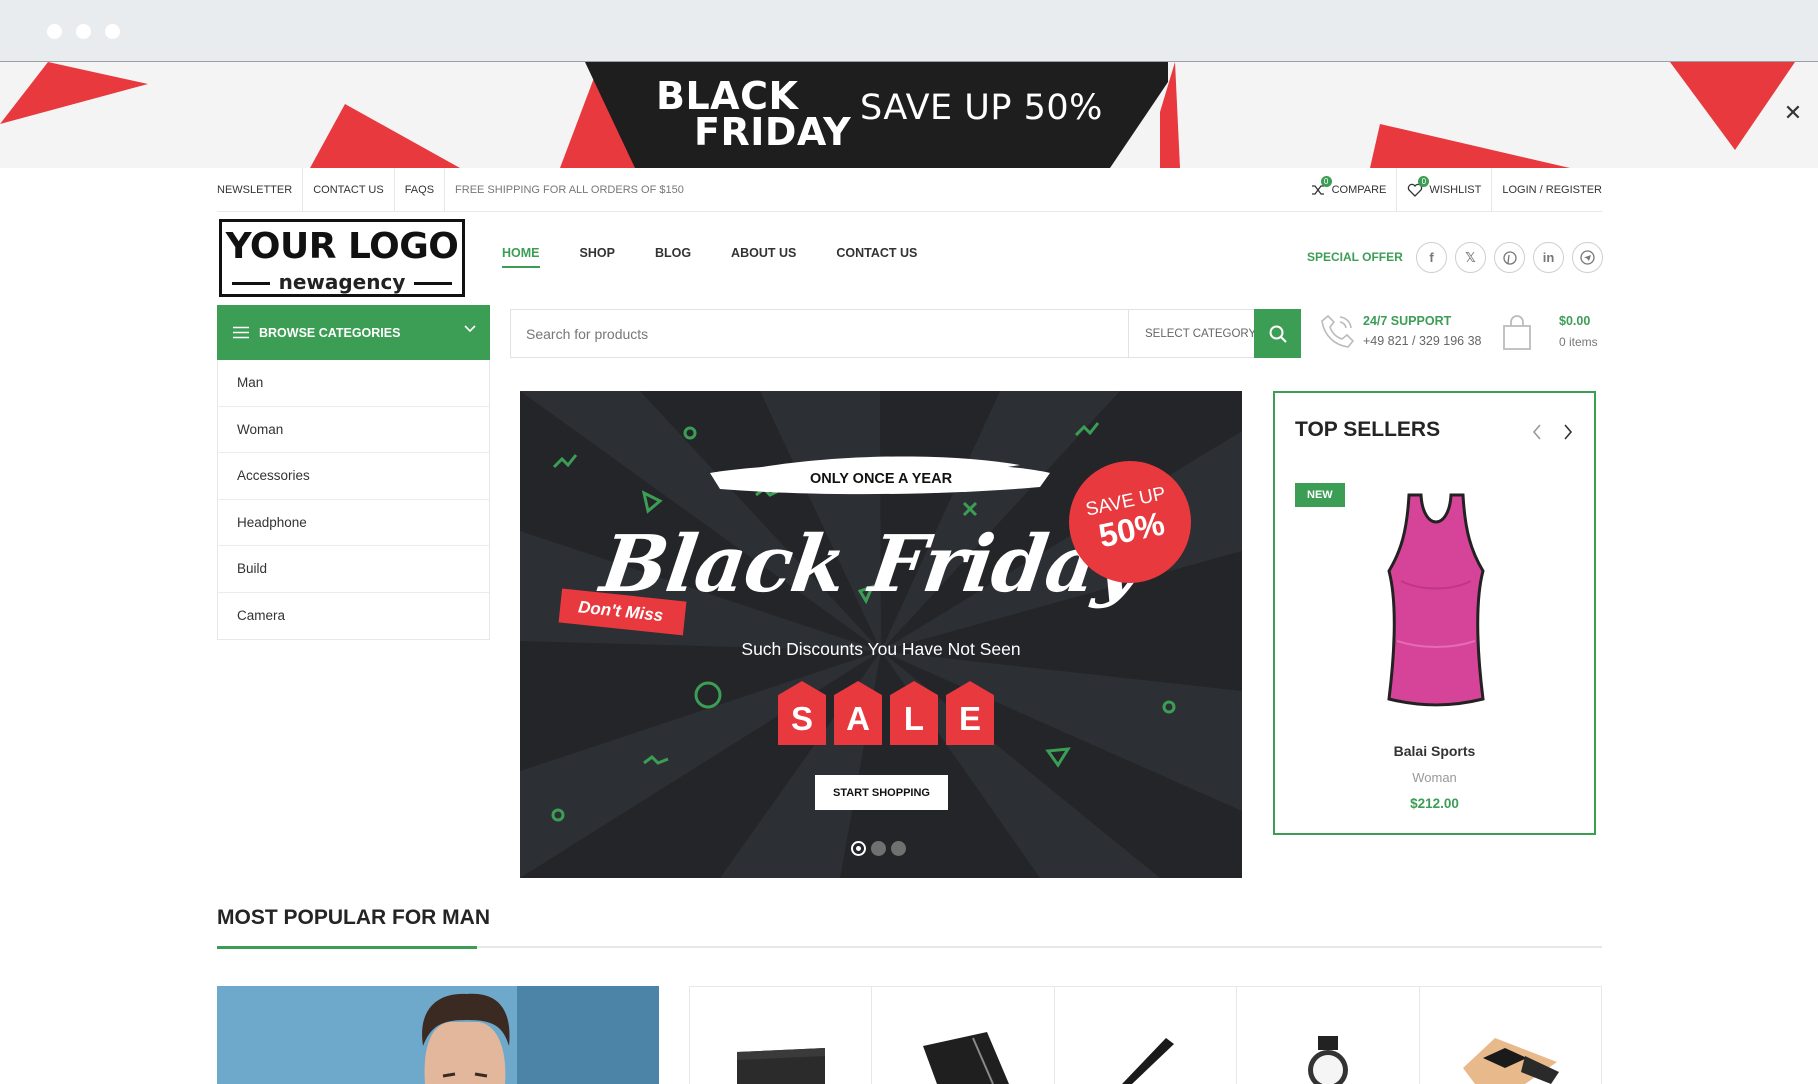 This screenshot has height=1084, width=1818. I want to click on compare-count: 0, so click(1326, 181).